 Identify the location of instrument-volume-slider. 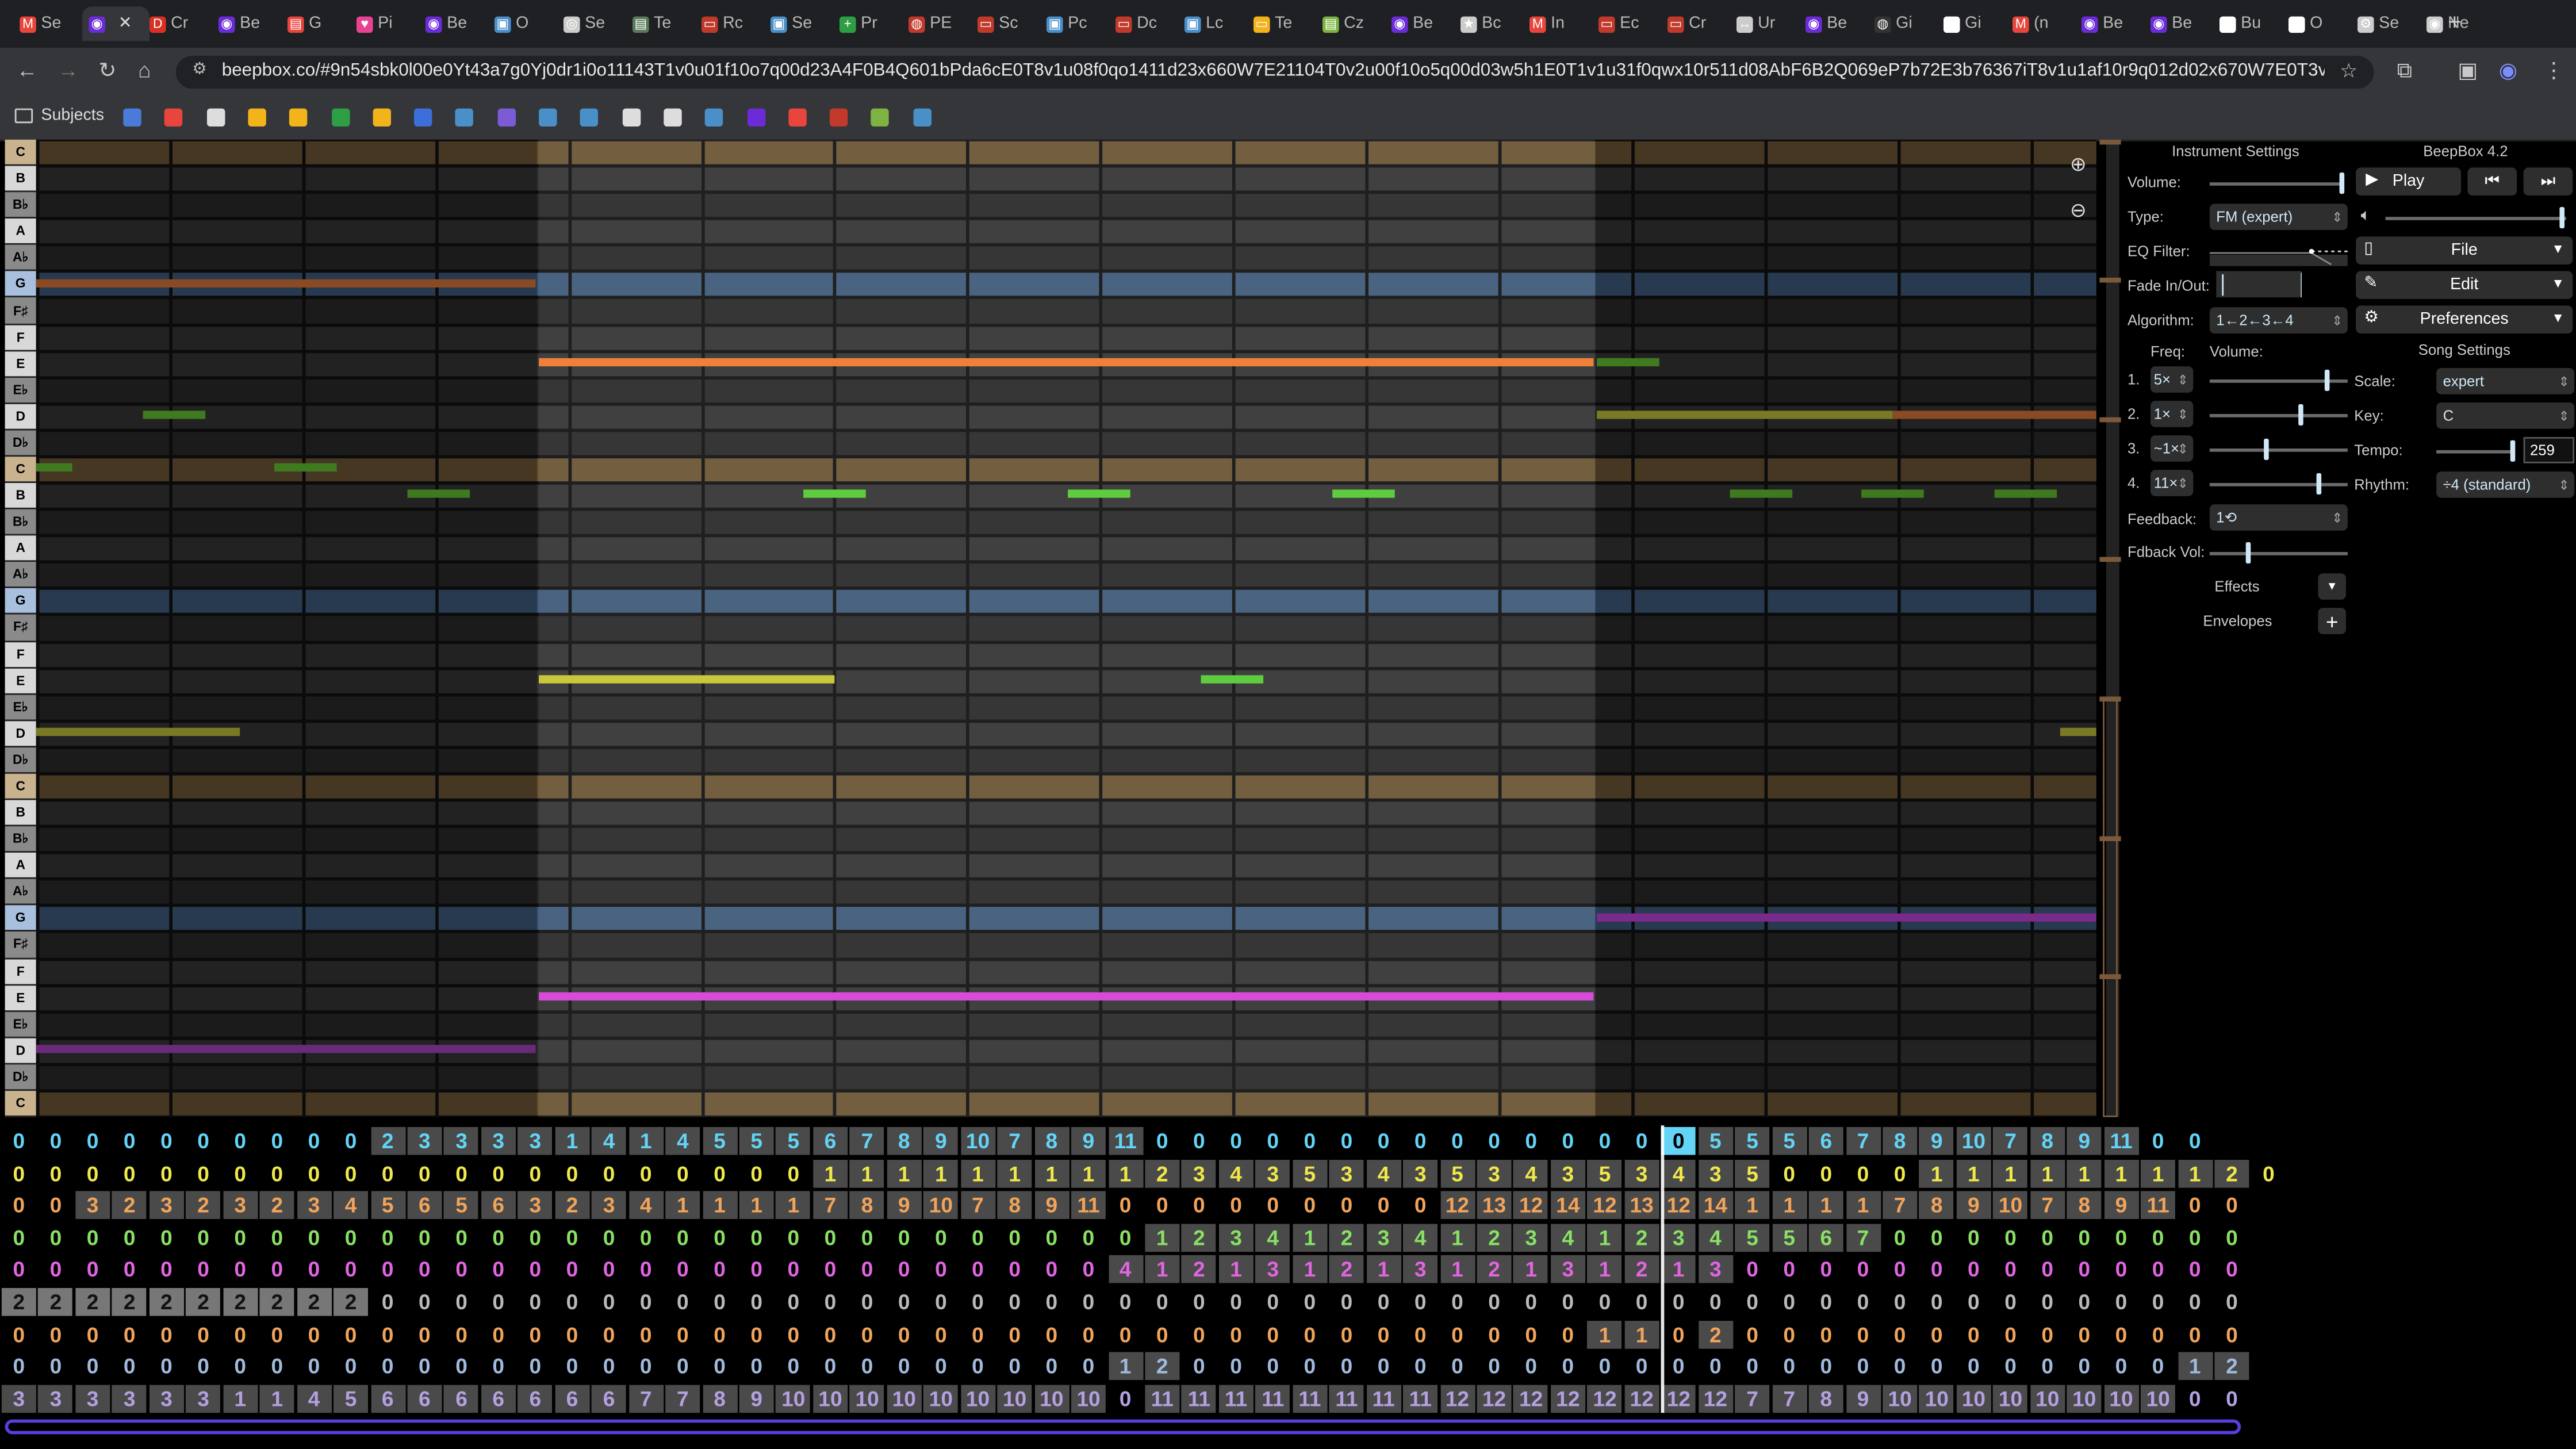
(2277, 184).